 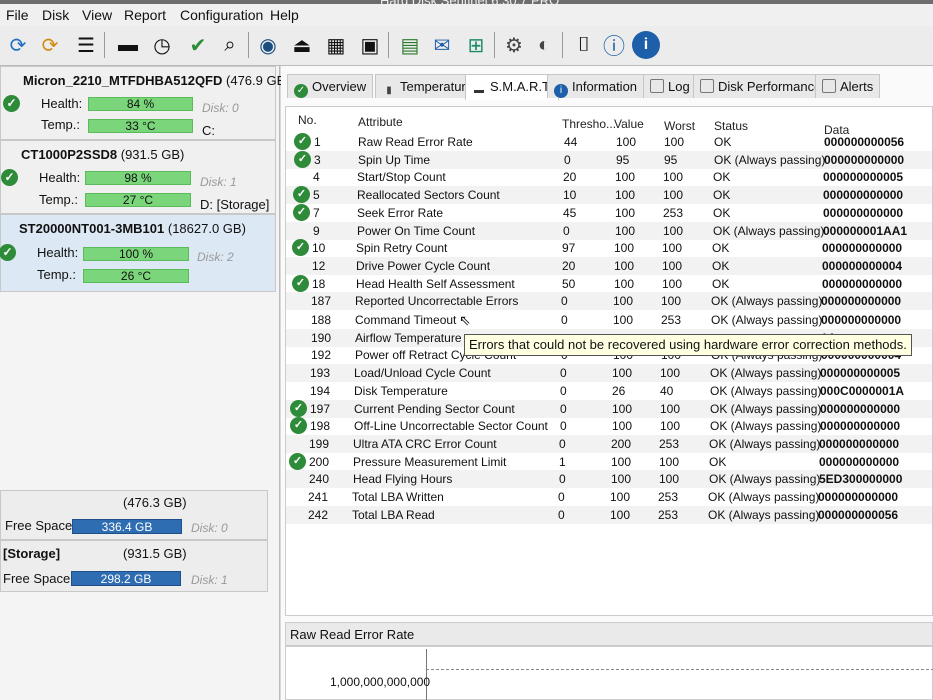 I want to click on cell-no: 188, so click(x=321, y=320).